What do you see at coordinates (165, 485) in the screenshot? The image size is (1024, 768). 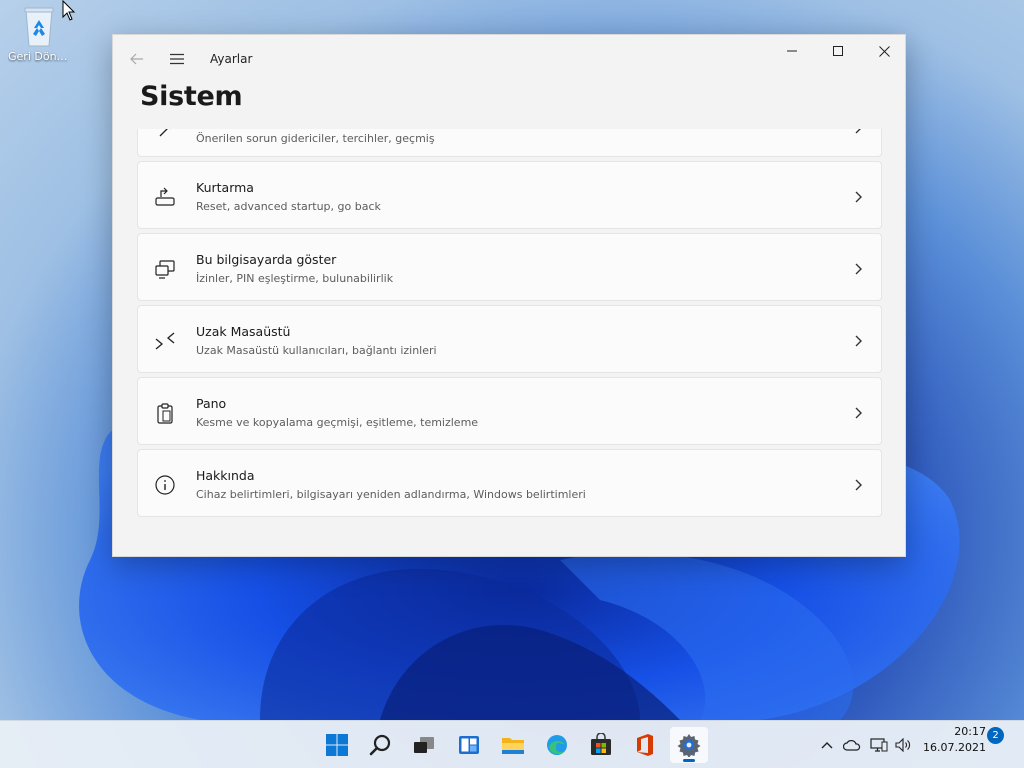 I see `info-icon` at bounding box center [165, 485].